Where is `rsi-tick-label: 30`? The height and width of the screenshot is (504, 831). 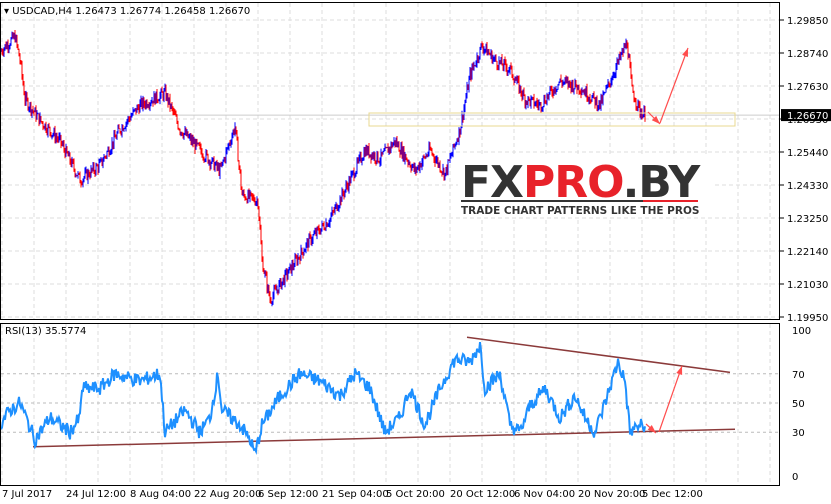 rsi-tick-label: 30 is located at coordinates (798, 433).